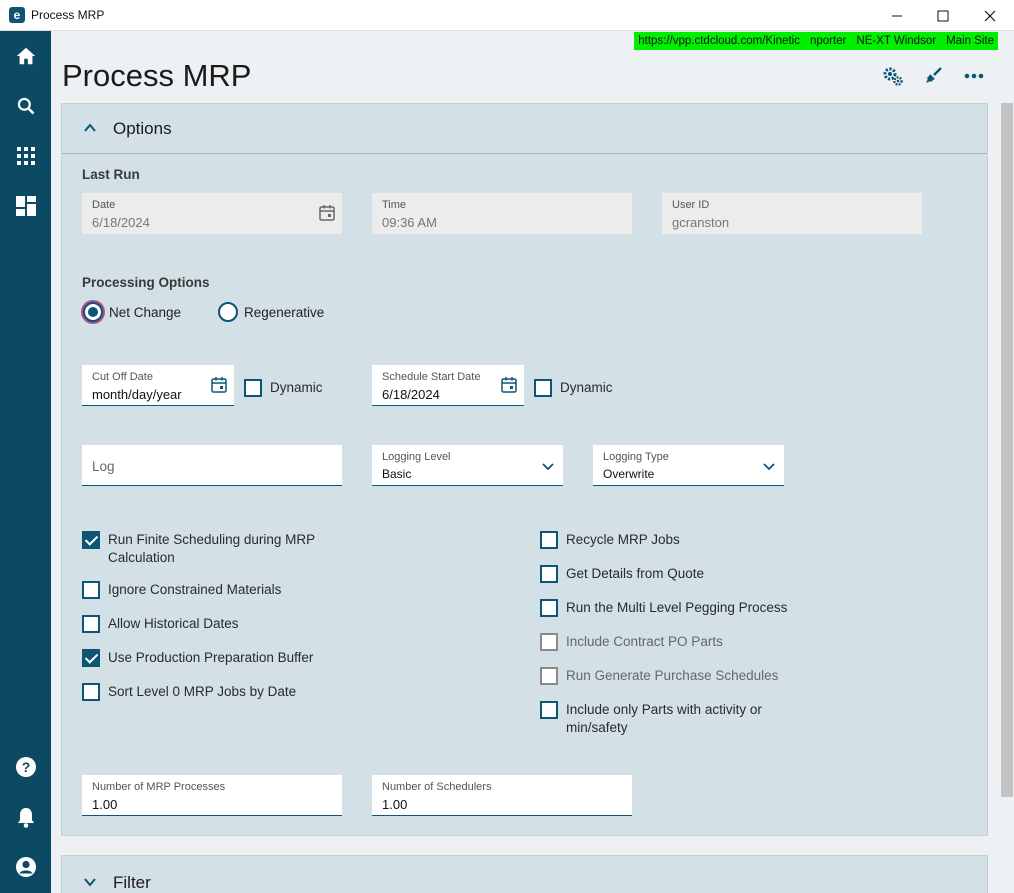 Image resolution: width=1014 pixels, height=893 pixels. What do you see at coordinates (397, 474) in the screenshot?
I see `logging-level-value: Basic` at bounding box center [397, 474].